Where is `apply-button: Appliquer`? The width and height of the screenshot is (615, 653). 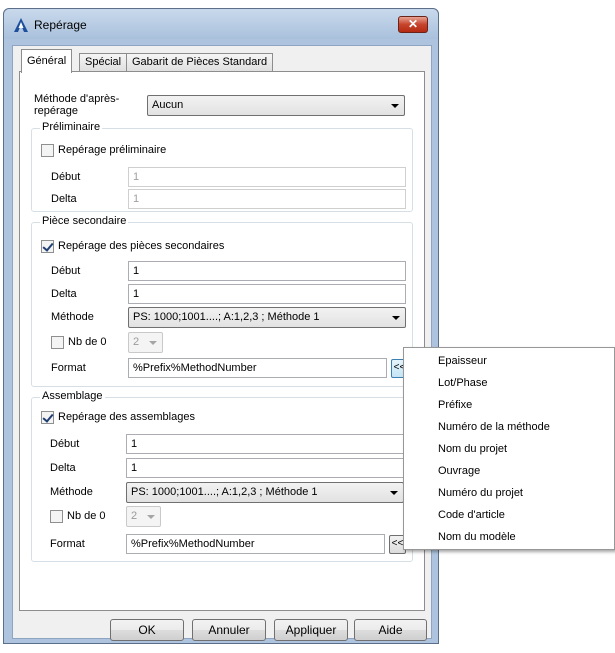 apply-button: Appliquer is located at coordinates (311, 630).